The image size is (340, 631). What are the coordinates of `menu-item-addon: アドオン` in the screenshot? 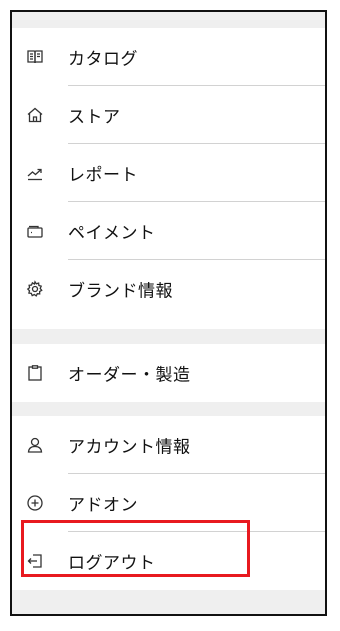 It's located at (168, 503).